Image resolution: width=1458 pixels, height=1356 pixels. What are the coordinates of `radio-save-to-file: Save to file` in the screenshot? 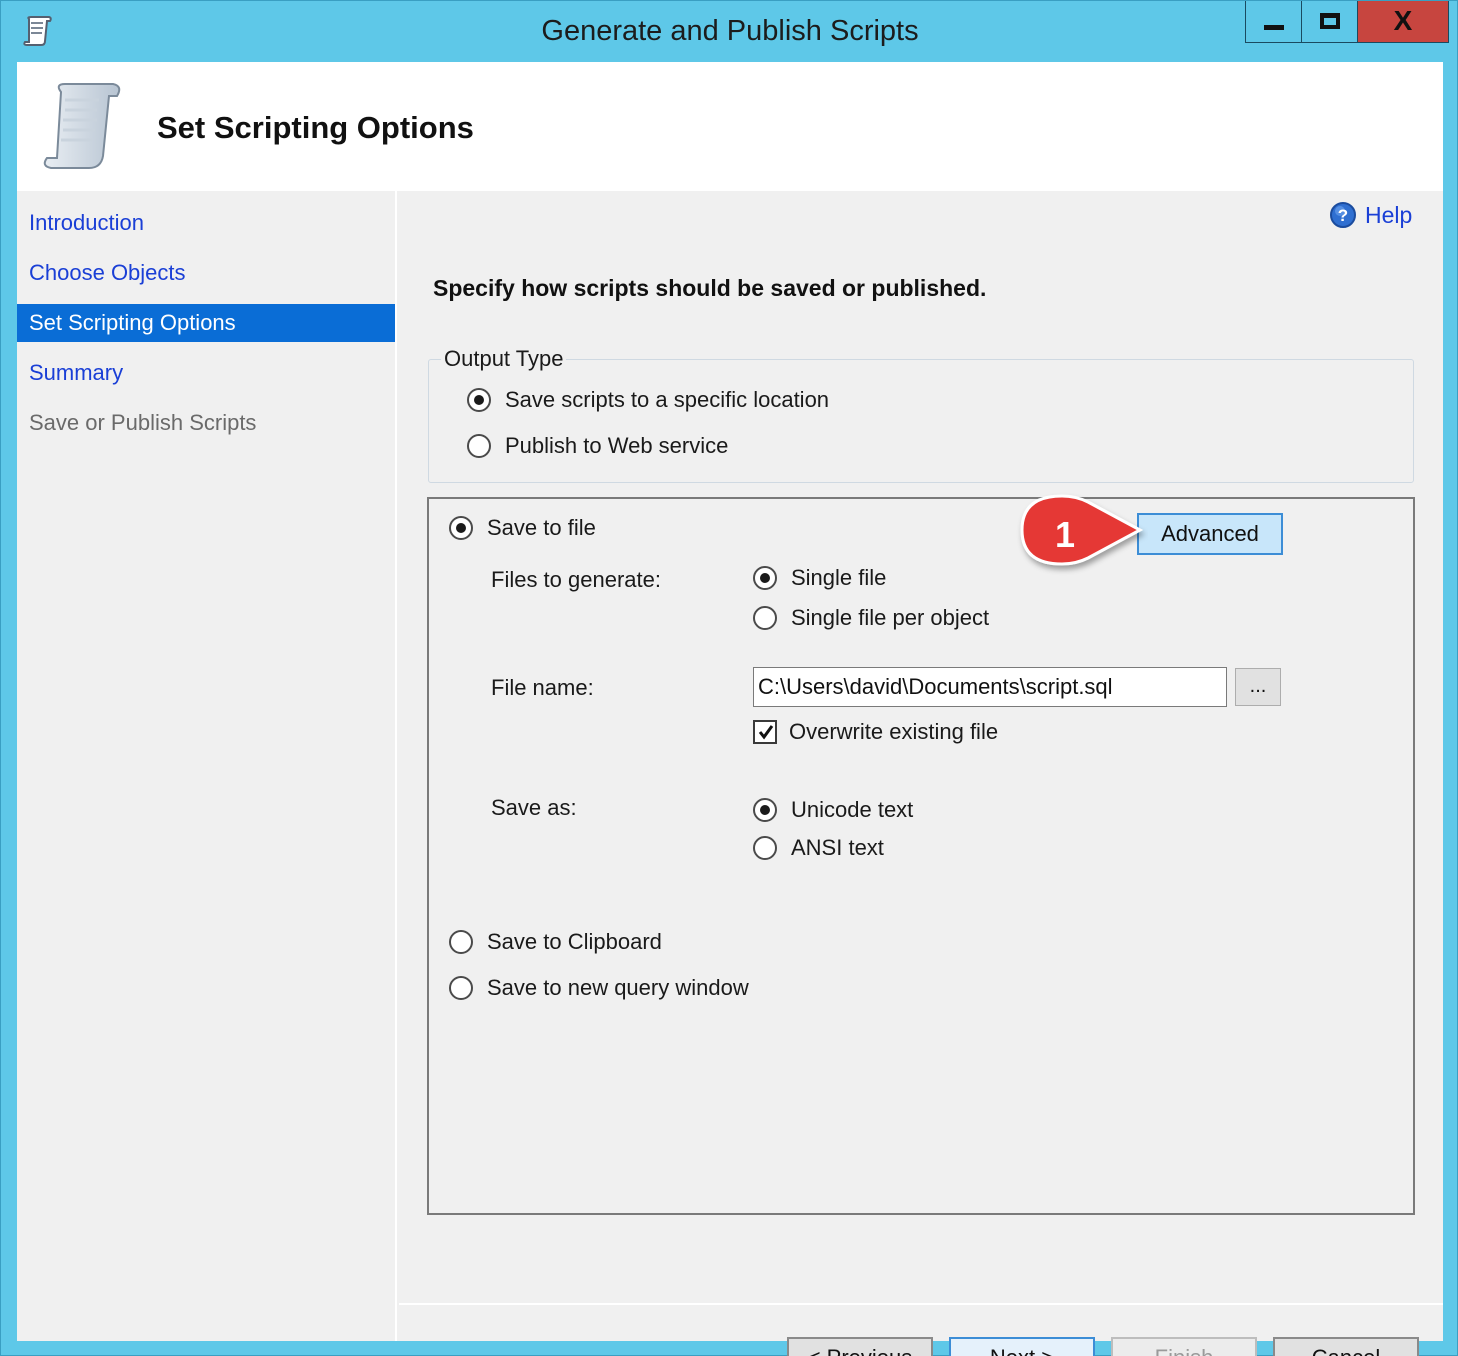 It's located at (522, 528).